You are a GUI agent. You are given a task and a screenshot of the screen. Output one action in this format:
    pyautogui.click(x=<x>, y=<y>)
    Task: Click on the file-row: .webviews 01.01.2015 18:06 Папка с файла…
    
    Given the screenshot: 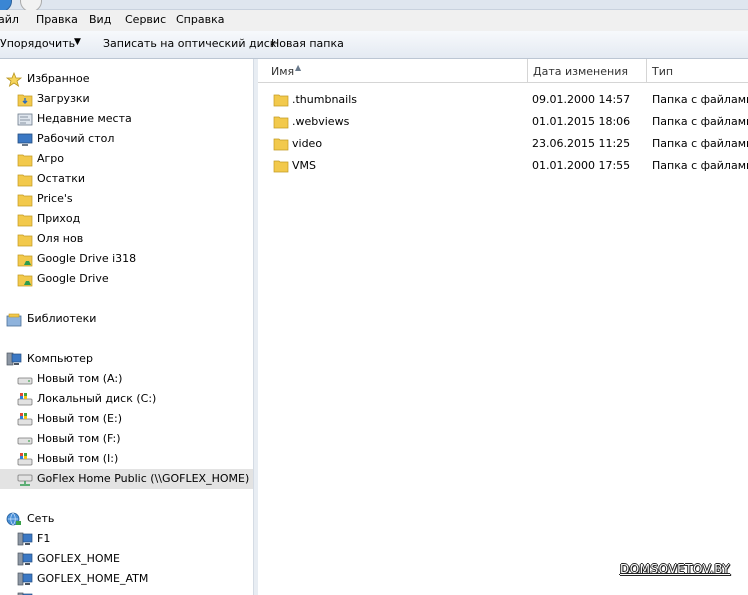 What is the action you would take?
    pyautogui.click(x=503, y=122)
    